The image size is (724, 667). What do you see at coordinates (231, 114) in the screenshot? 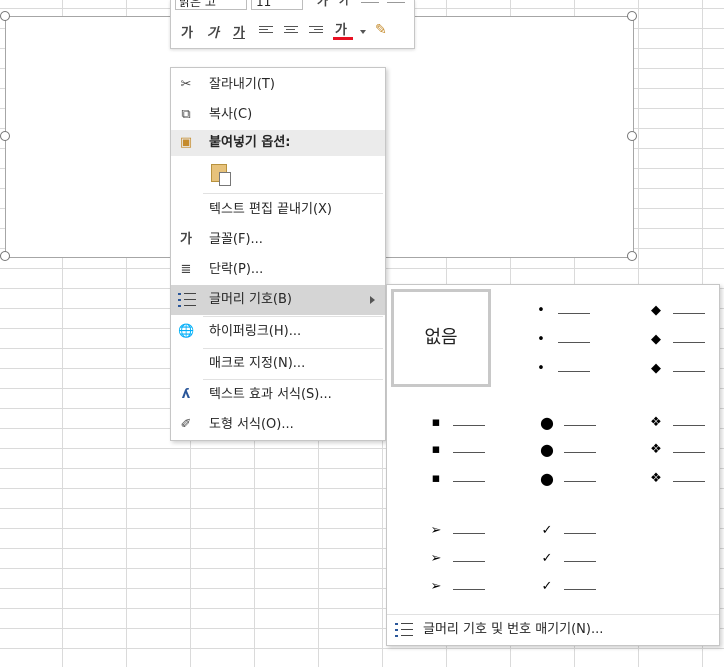
I see `menu-item-label: 복사(C)` at bounding box center [231, 114].